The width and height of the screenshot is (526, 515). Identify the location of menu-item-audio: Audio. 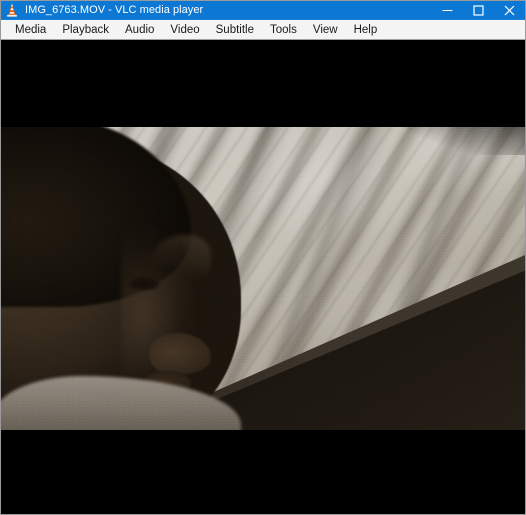
(139, 30).